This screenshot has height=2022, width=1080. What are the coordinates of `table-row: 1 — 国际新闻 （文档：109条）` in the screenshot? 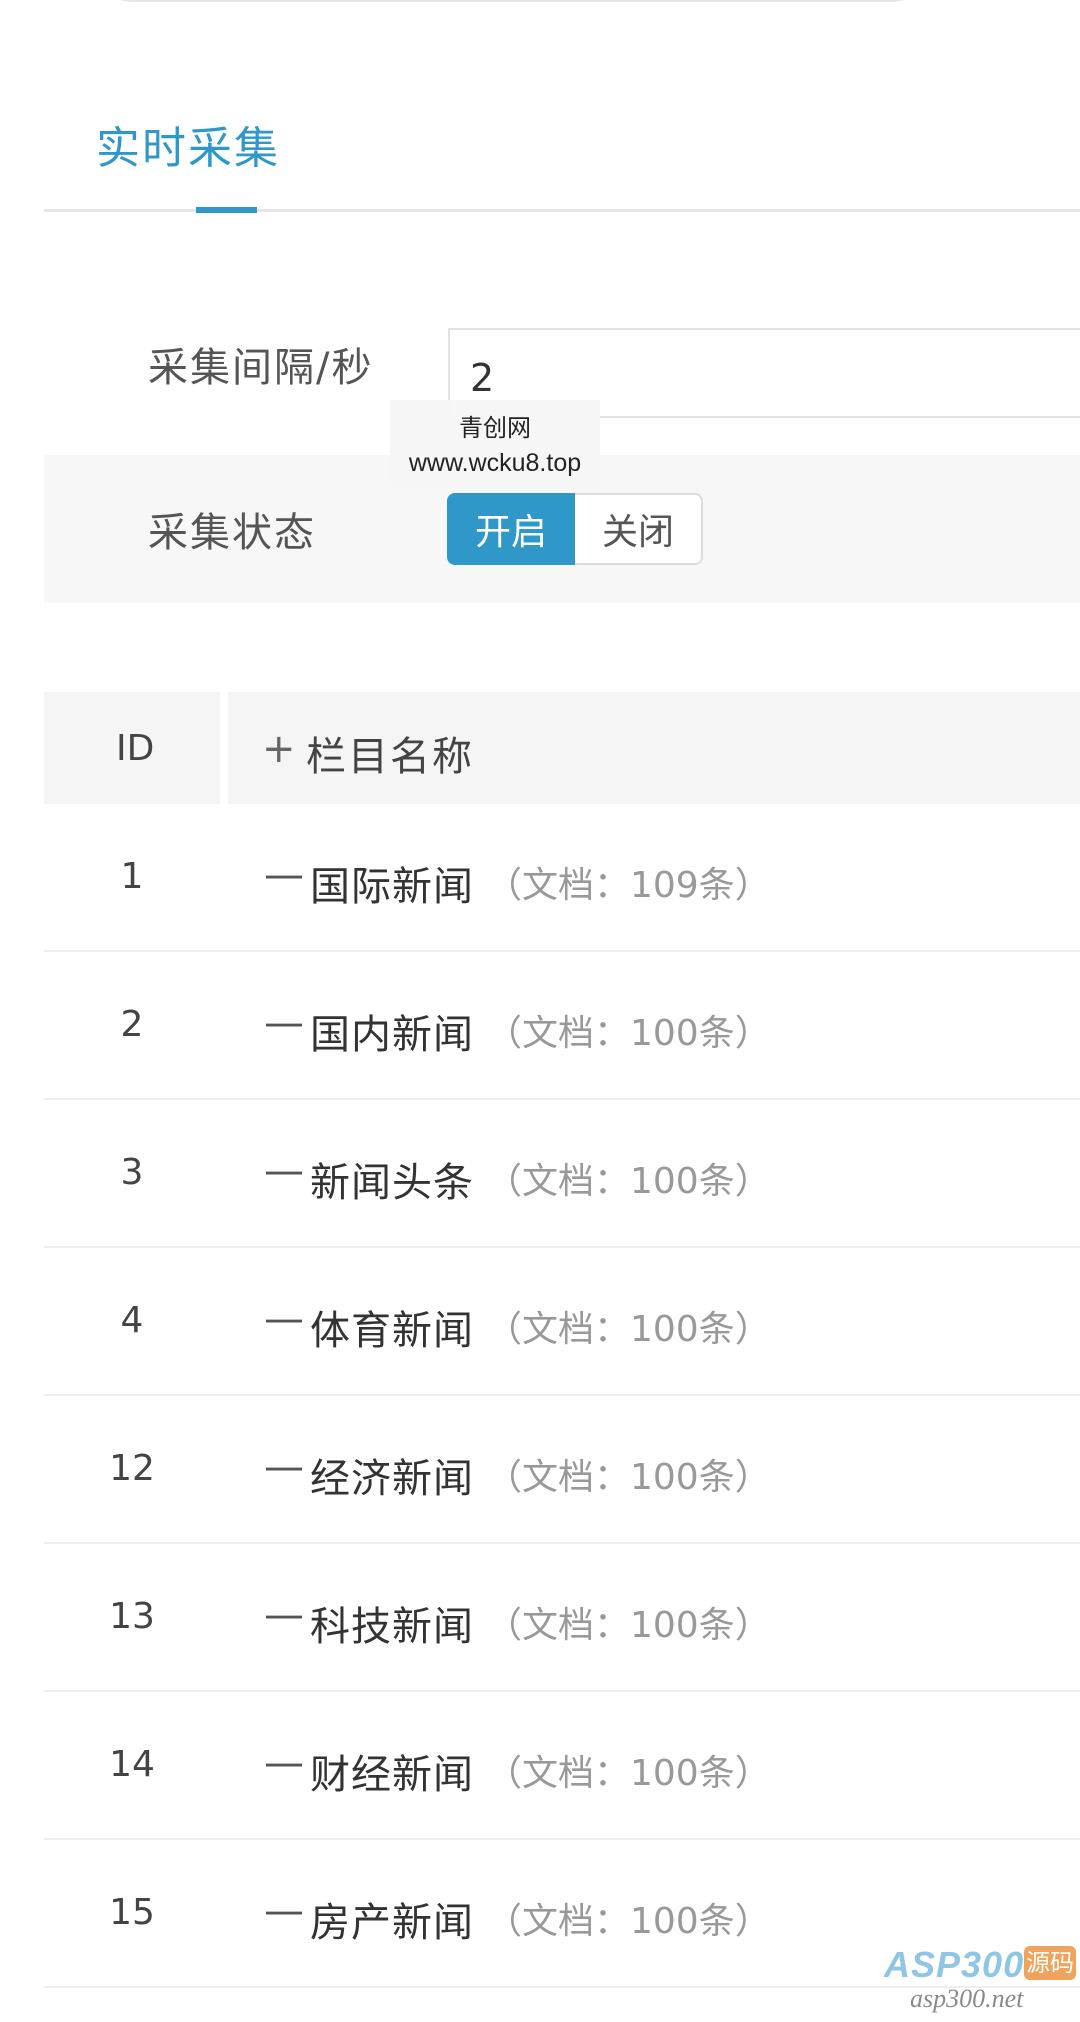 It's located at (562, 878).